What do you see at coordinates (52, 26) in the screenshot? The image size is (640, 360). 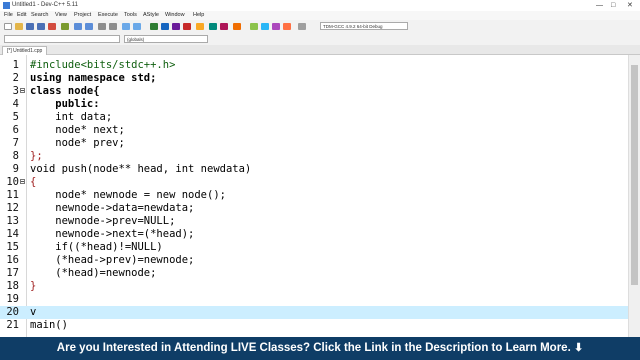 I see `close-file-icon` at bounding box center [52, 26].